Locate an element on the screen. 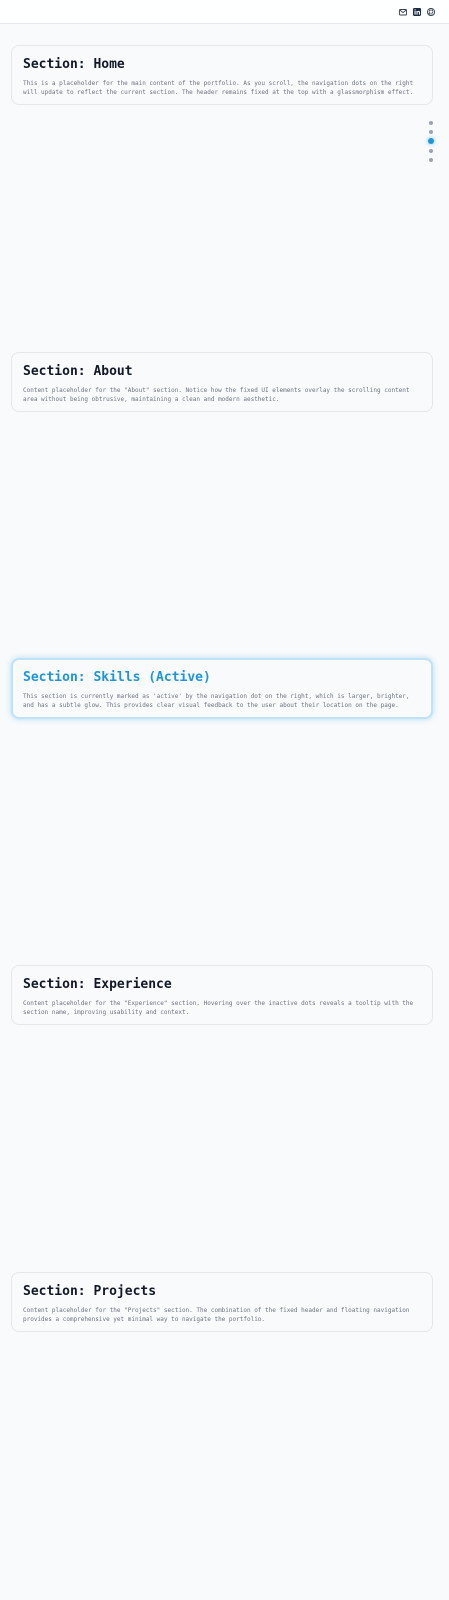  section-title: Section: Home is located at coordinates (74, 64).